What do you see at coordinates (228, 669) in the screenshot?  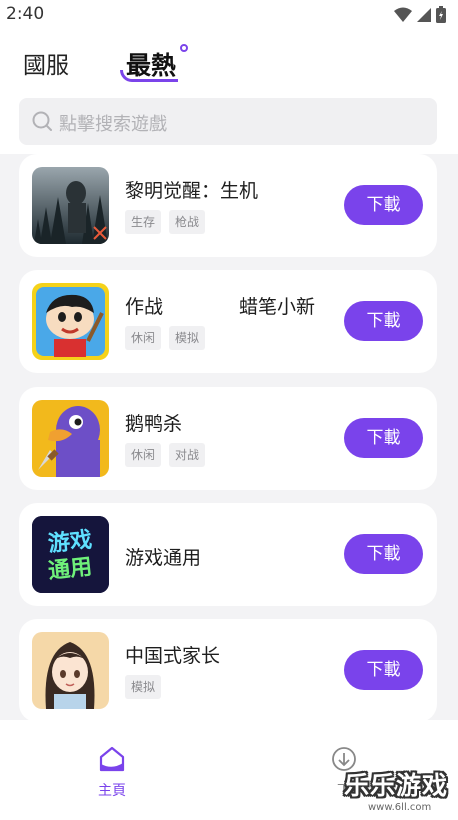 I see `game-card: 中国式家长 模拟 下載` at bounding box center [228, 669].